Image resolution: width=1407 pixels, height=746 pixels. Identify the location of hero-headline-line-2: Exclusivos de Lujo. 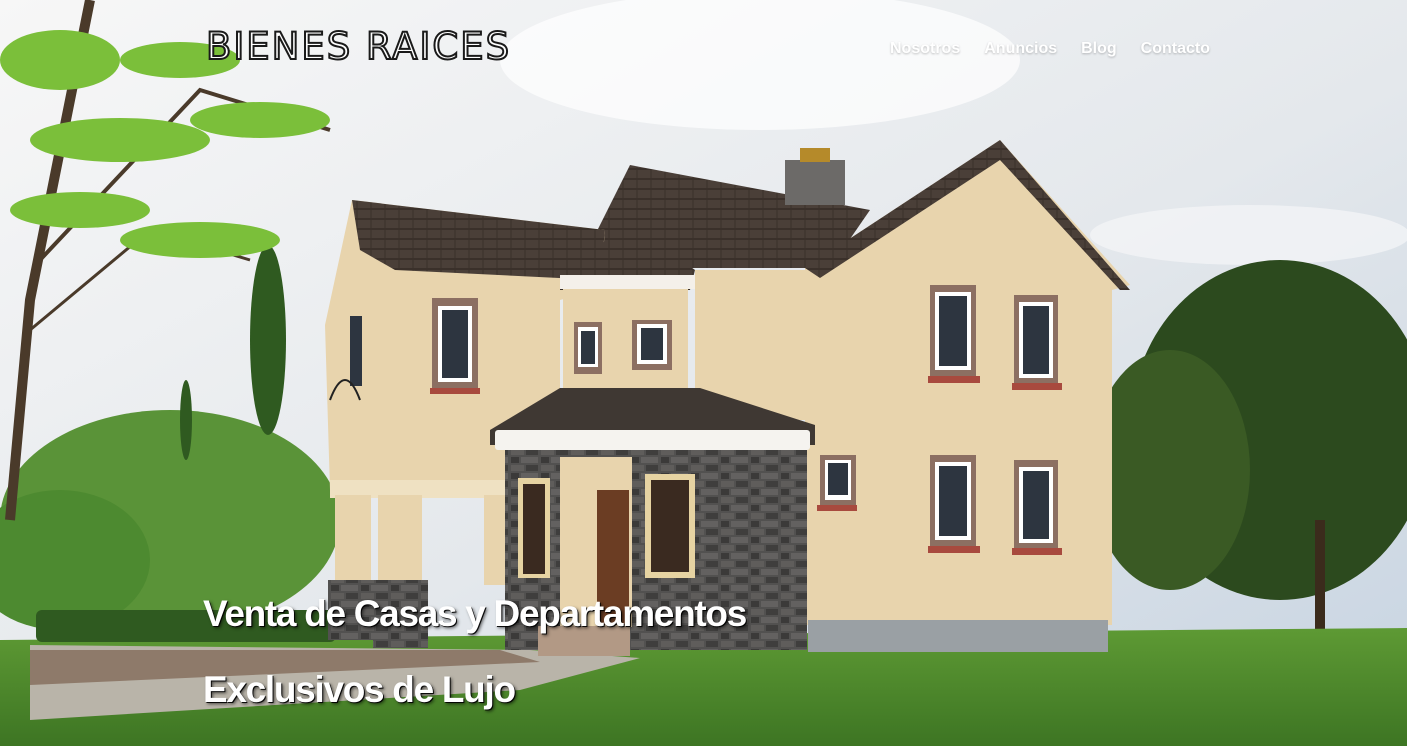
(359, 689).